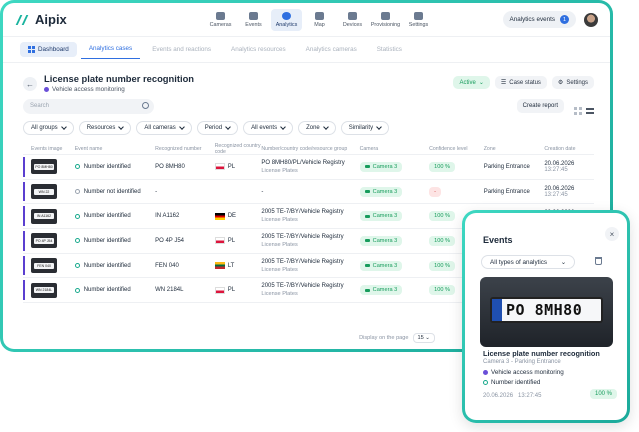 Image resolution: width=639 pixels, height=432 pixels. I want to click on nav-item-devices: Devices, so click(352, 20).